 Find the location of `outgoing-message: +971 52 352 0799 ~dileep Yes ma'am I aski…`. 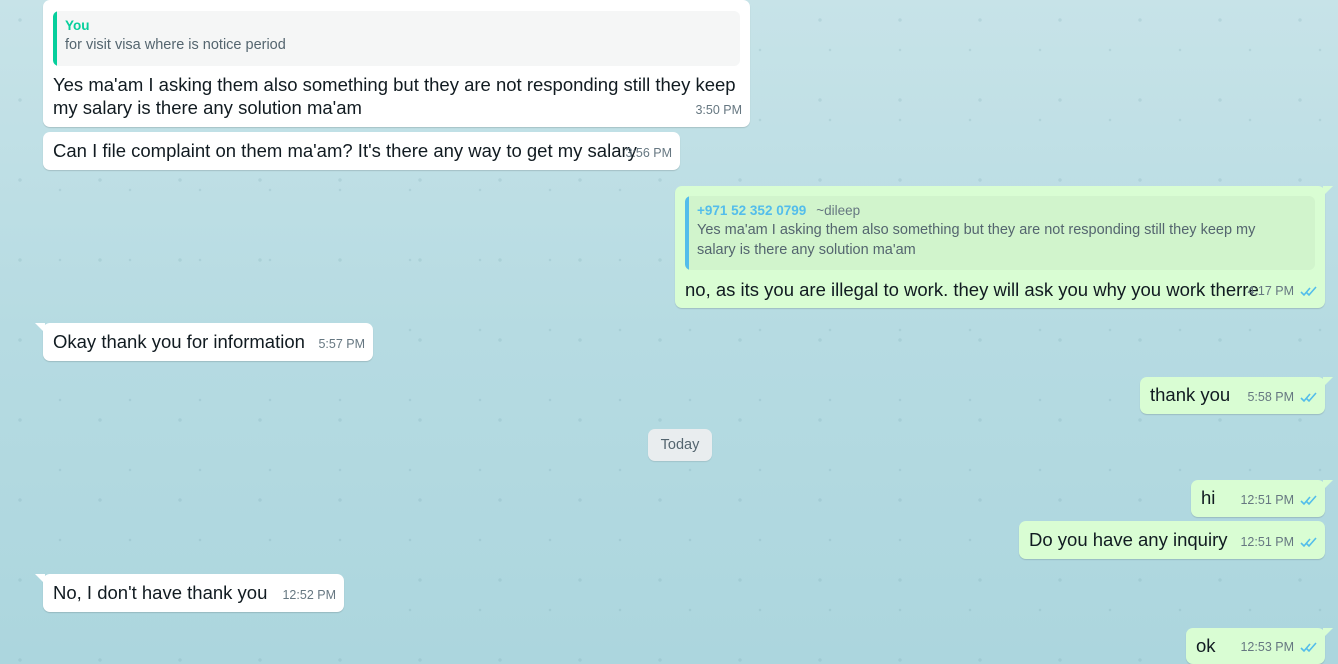

outgoing-message: +971 52 352 0799 ~dileep Yes ma'am I aski… is located at coordinates (1004, 247).